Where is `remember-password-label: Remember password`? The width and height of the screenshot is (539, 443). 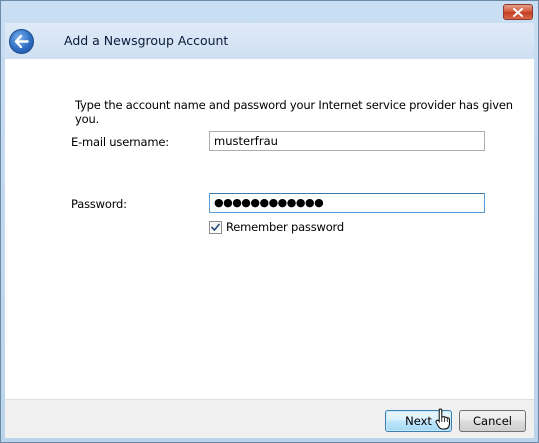
remember-password-label: Remember password is located at coordinates (285, 227).